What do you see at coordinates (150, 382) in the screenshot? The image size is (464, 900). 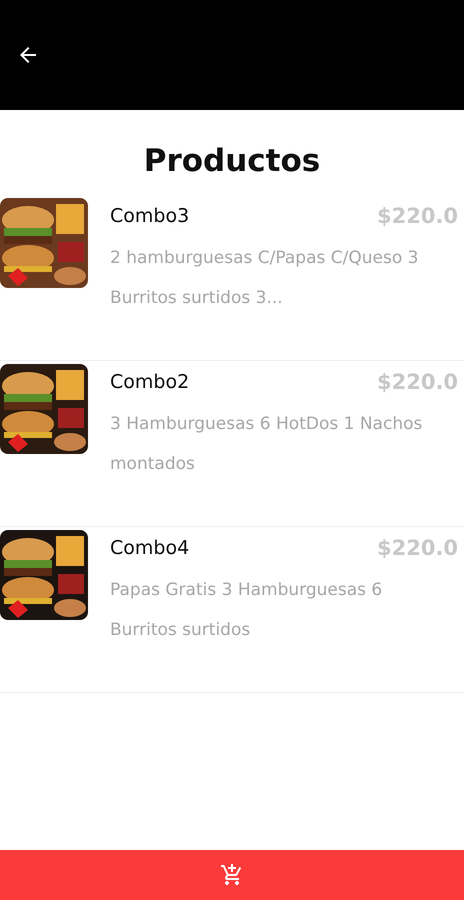 I see `product-name: Combo2` at bounding box center [150, 382].